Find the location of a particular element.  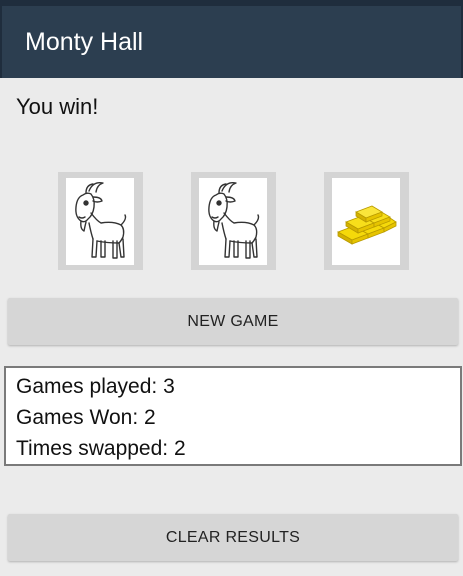

result-message: You win! is located at coordinates (57, 106).